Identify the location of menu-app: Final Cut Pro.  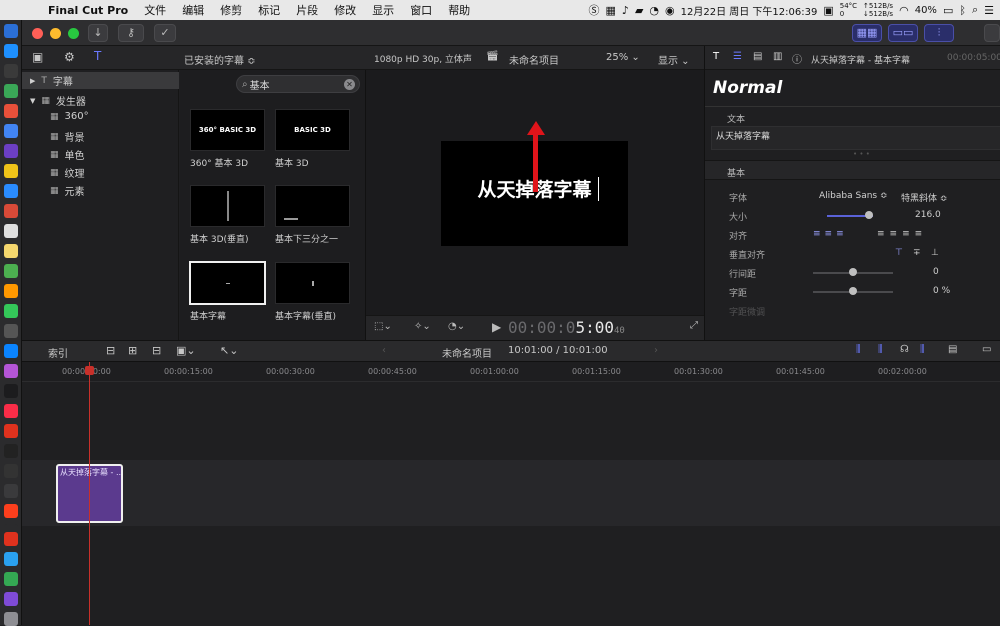
(88, 10).